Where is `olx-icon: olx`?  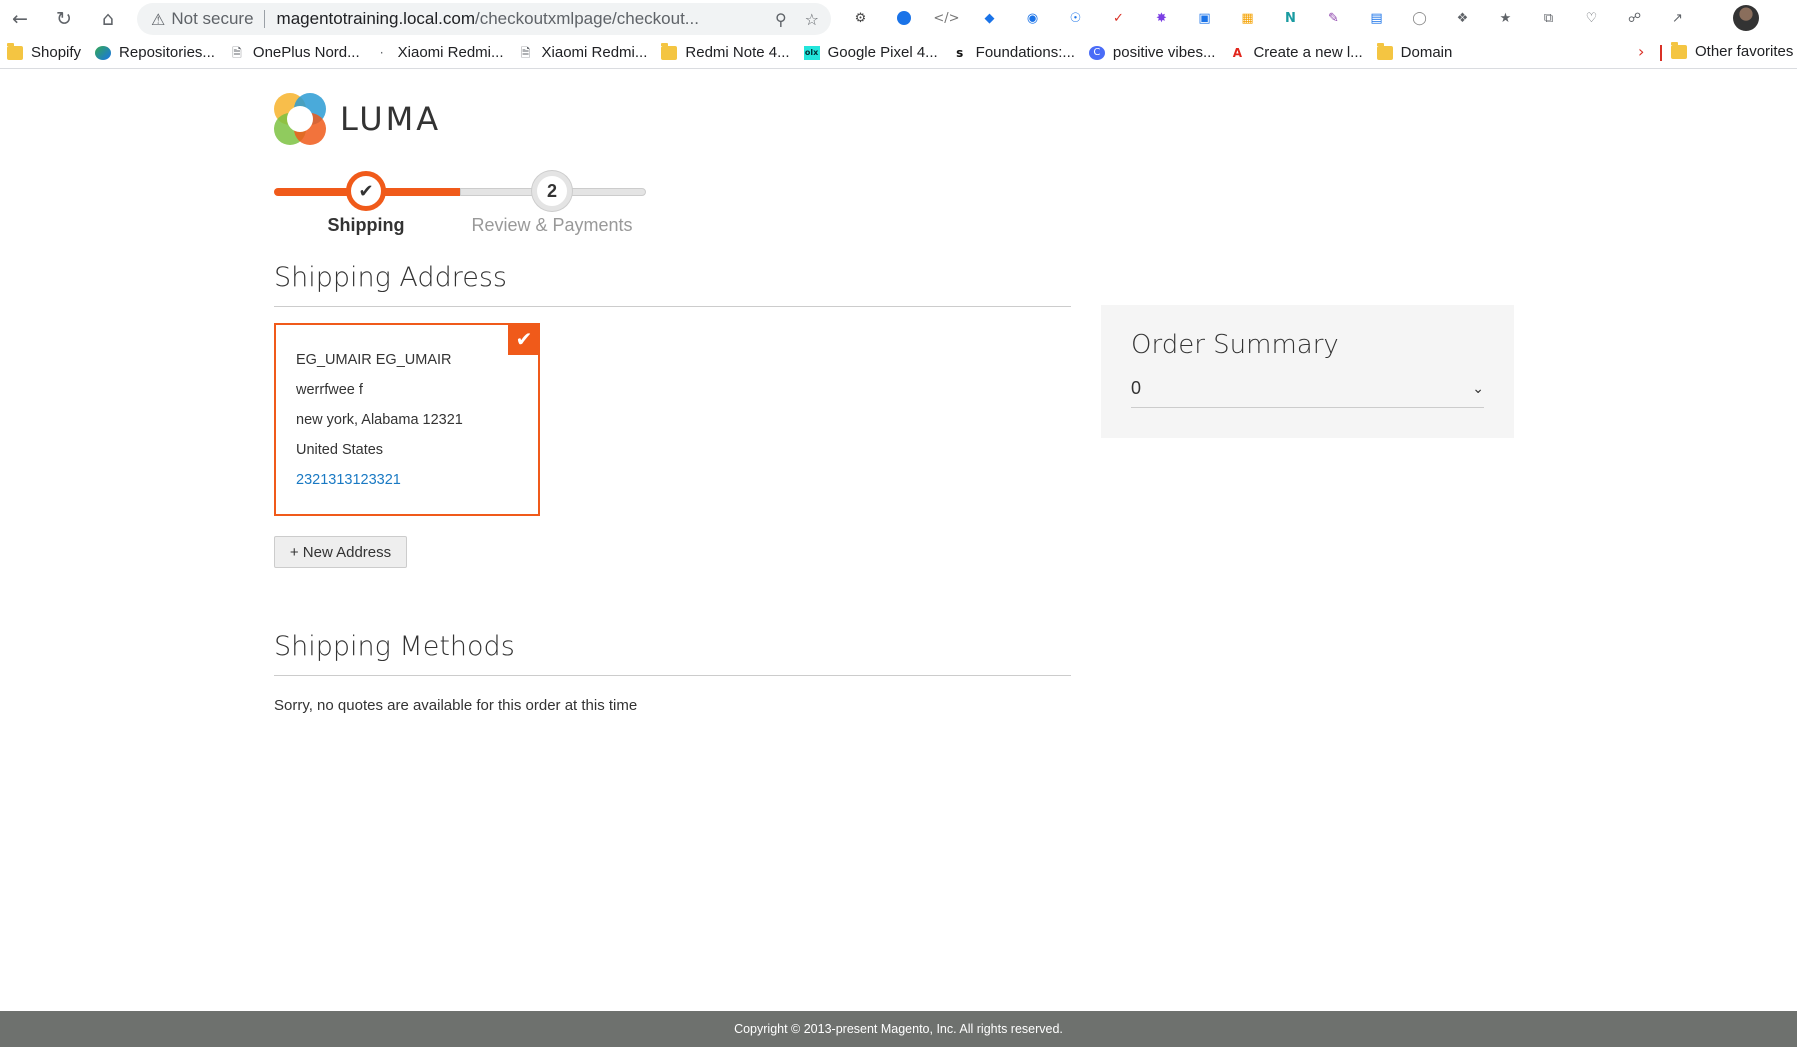 olx-icon: olx is located at coordinates (811, 52).